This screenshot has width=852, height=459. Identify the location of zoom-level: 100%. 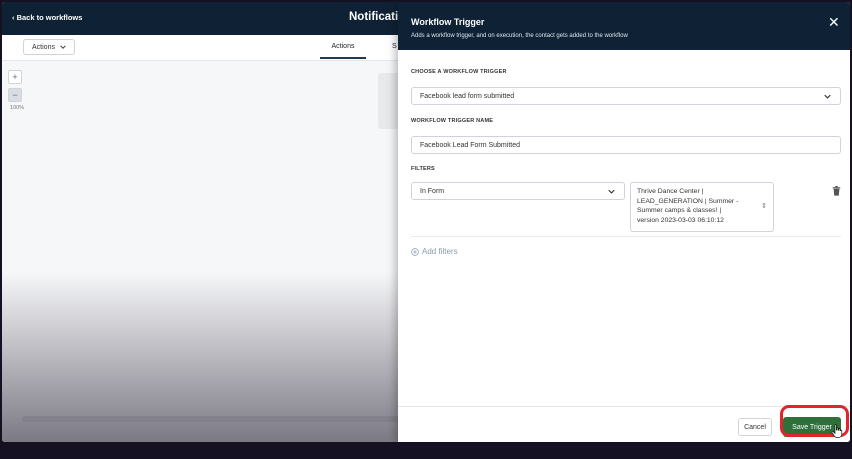
(17, 108).